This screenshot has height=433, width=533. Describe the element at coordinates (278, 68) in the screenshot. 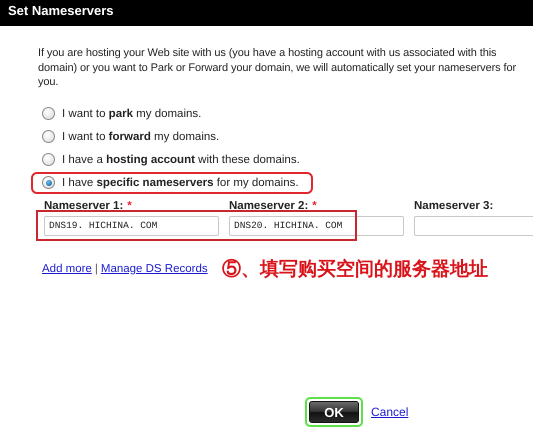

I see `intro-text: If you are hosting your Web site with us (you have a hosting account with us associated with this domain) or you want to Park or Forward your domain, we will automatically set your nameservers for you.` at that location.